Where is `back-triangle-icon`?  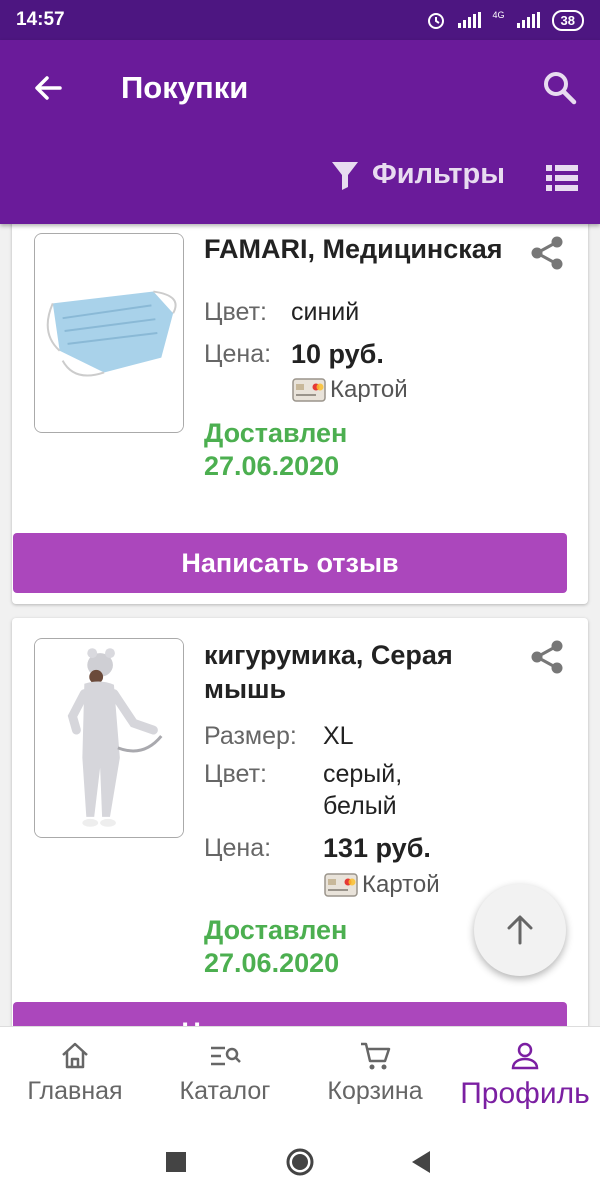
back-triangle-icon is located at coordinates (422, 1162).